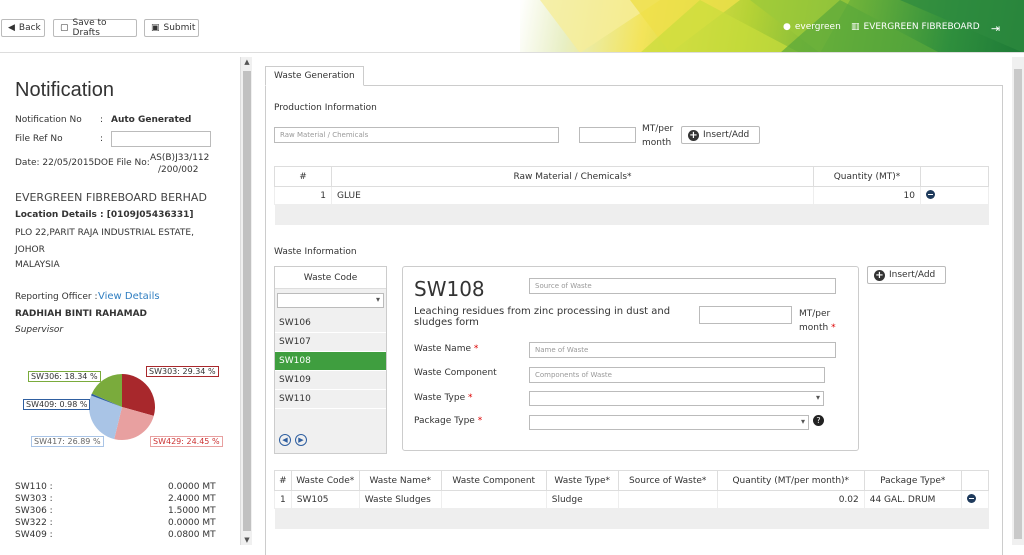  Describe the element at coordinates (178, 170) in the screenshot. I see `doe-value-2: /200/002` at that location.